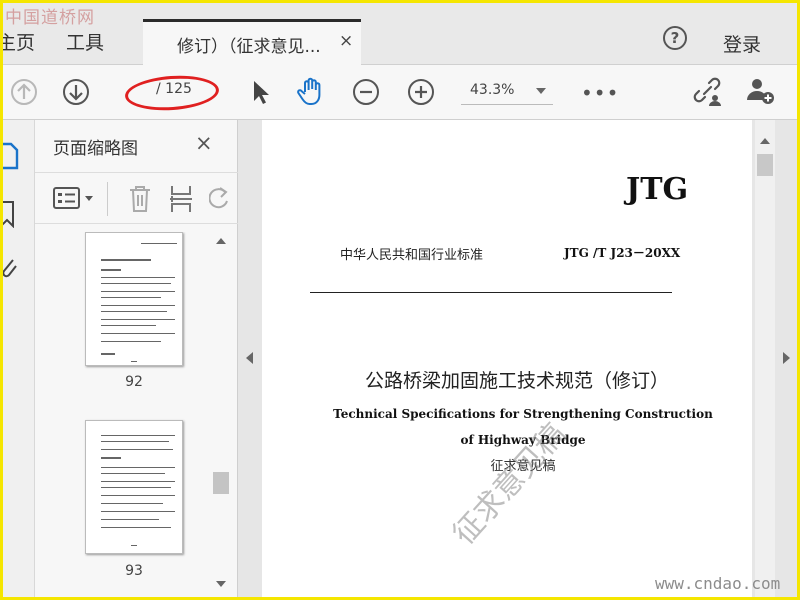  Describe the element at coordinates (19, 41) in the screenshot. I see `menu-home: 主页` at that location.